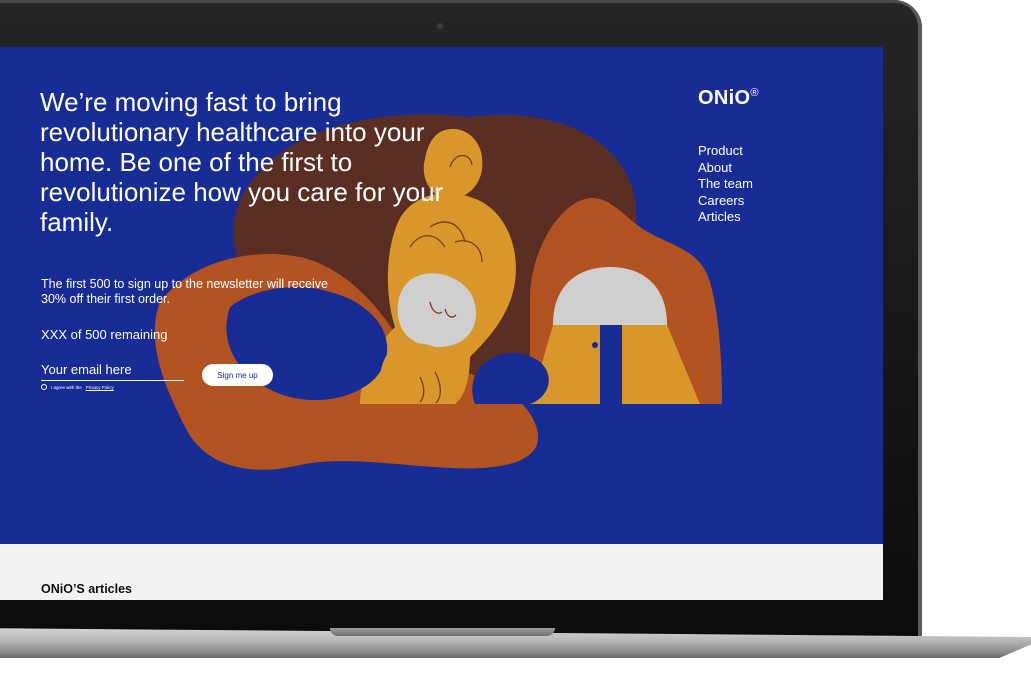  I want to click on onio-logo: ONiO®, so click(728, 98).